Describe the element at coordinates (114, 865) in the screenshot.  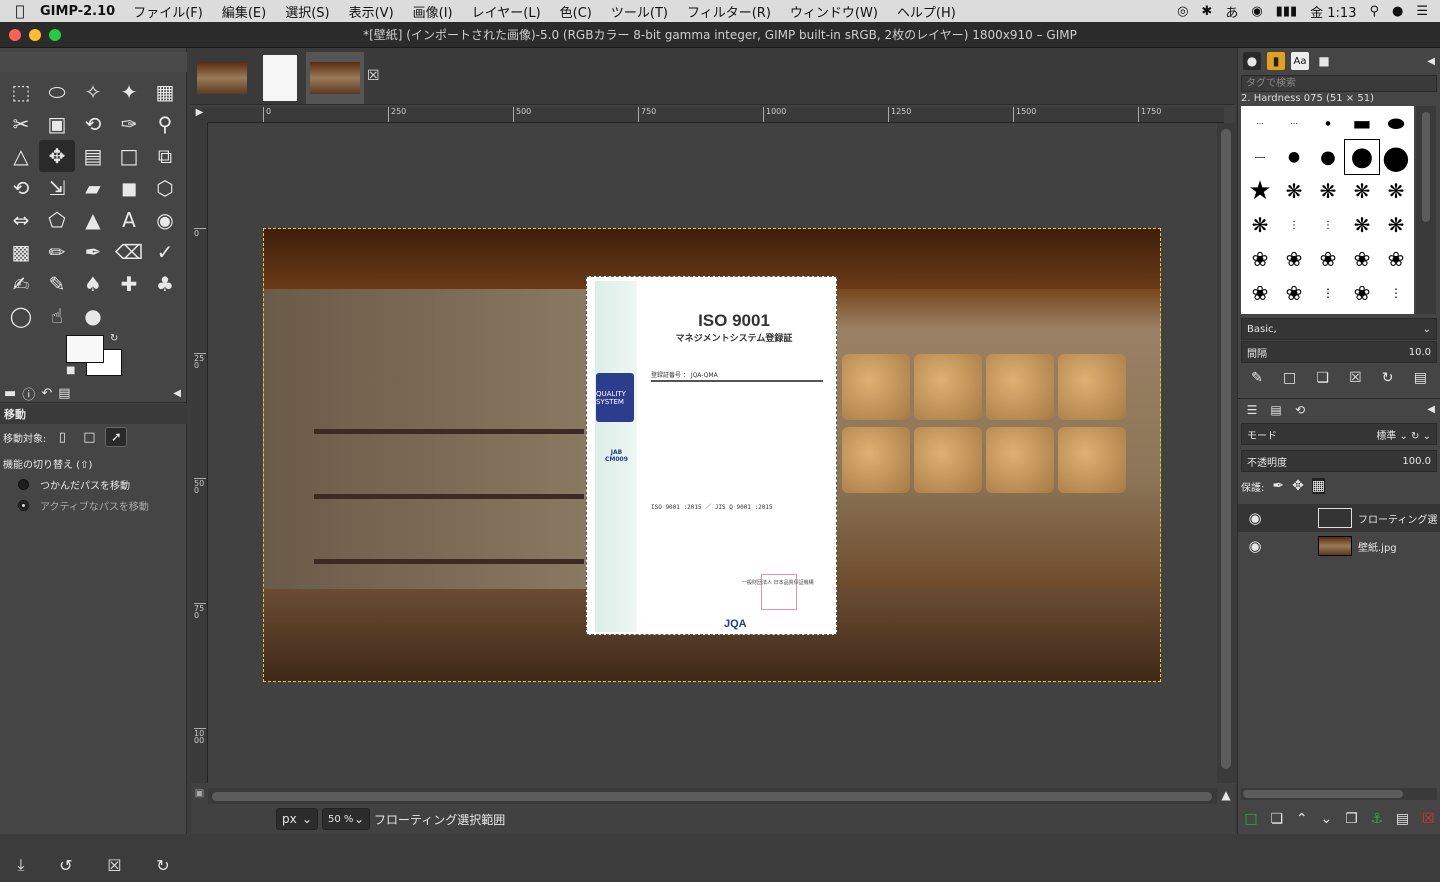
I see `delete-tool-preset-icon: ☒` at that location.